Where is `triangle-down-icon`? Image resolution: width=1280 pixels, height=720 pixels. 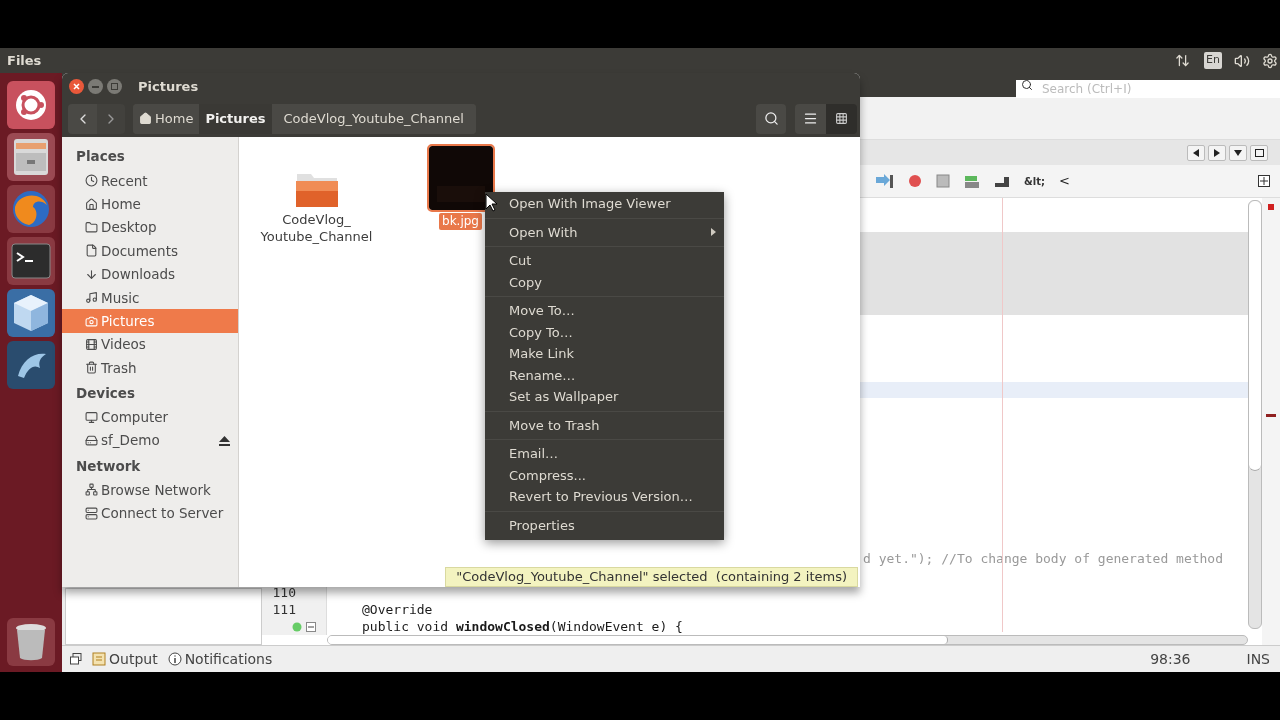
triangle-down-icon is located at coordinates (1238, 152).